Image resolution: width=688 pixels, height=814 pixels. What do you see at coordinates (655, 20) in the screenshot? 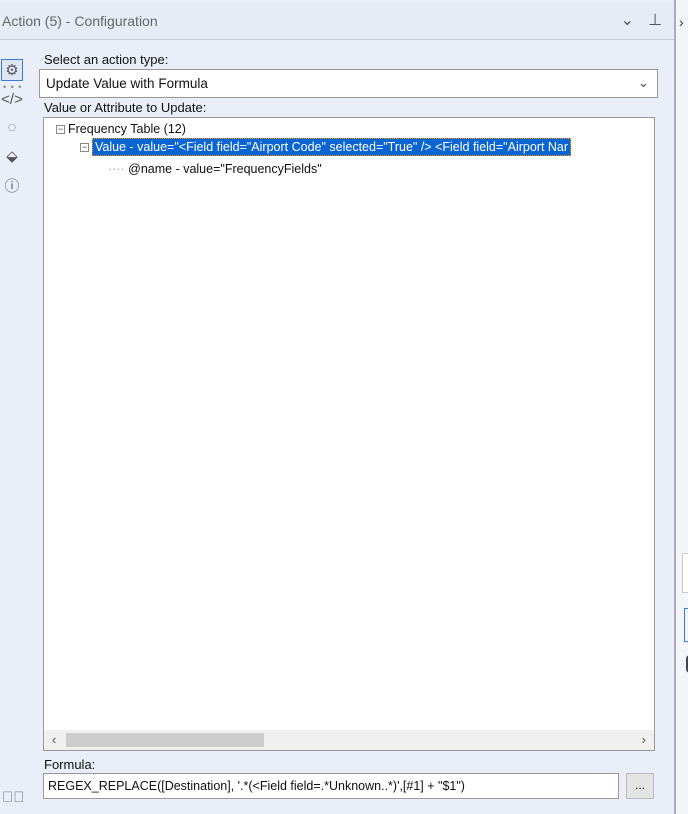
I see `pin-icon: ⊥` at bounding box center [655, 20].